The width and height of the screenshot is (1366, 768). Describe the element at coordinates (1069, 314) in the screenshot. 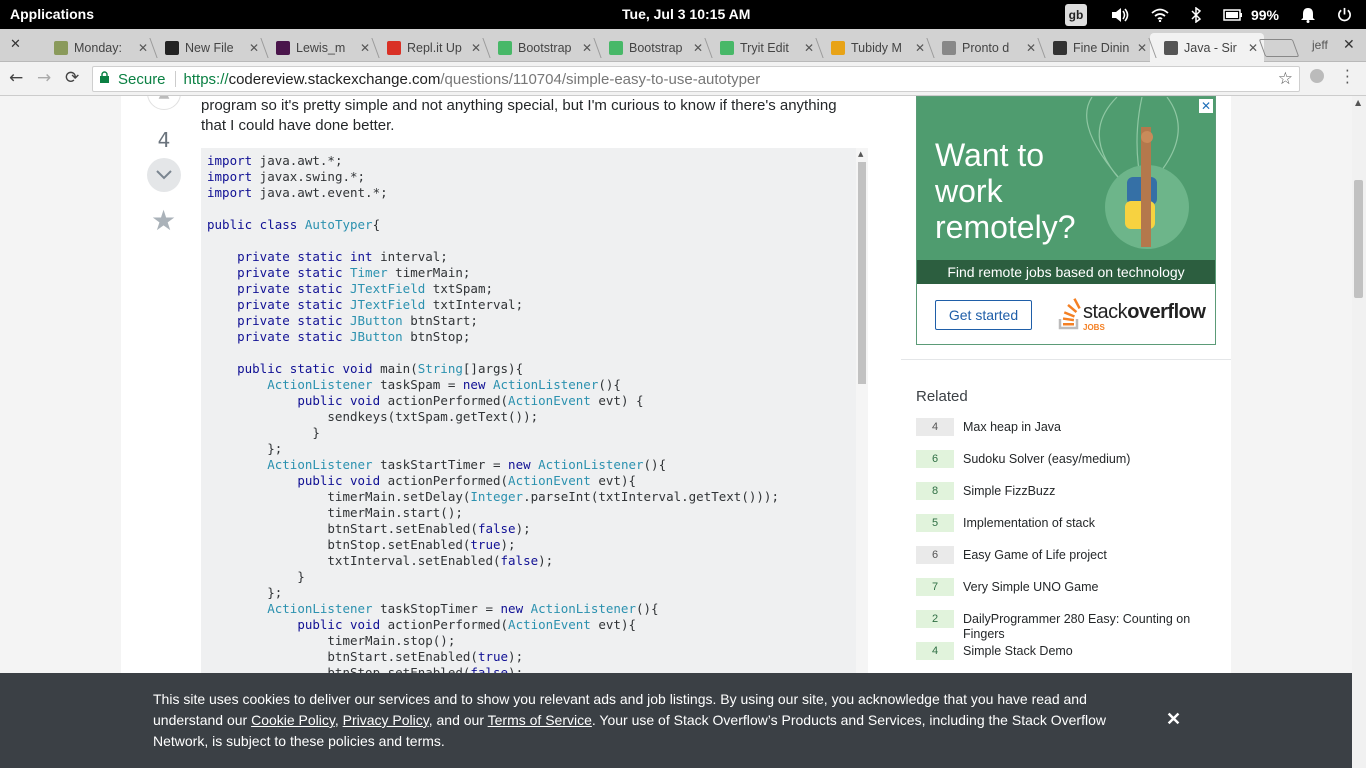

I see `stackoverflow-logo-icon` at that location.